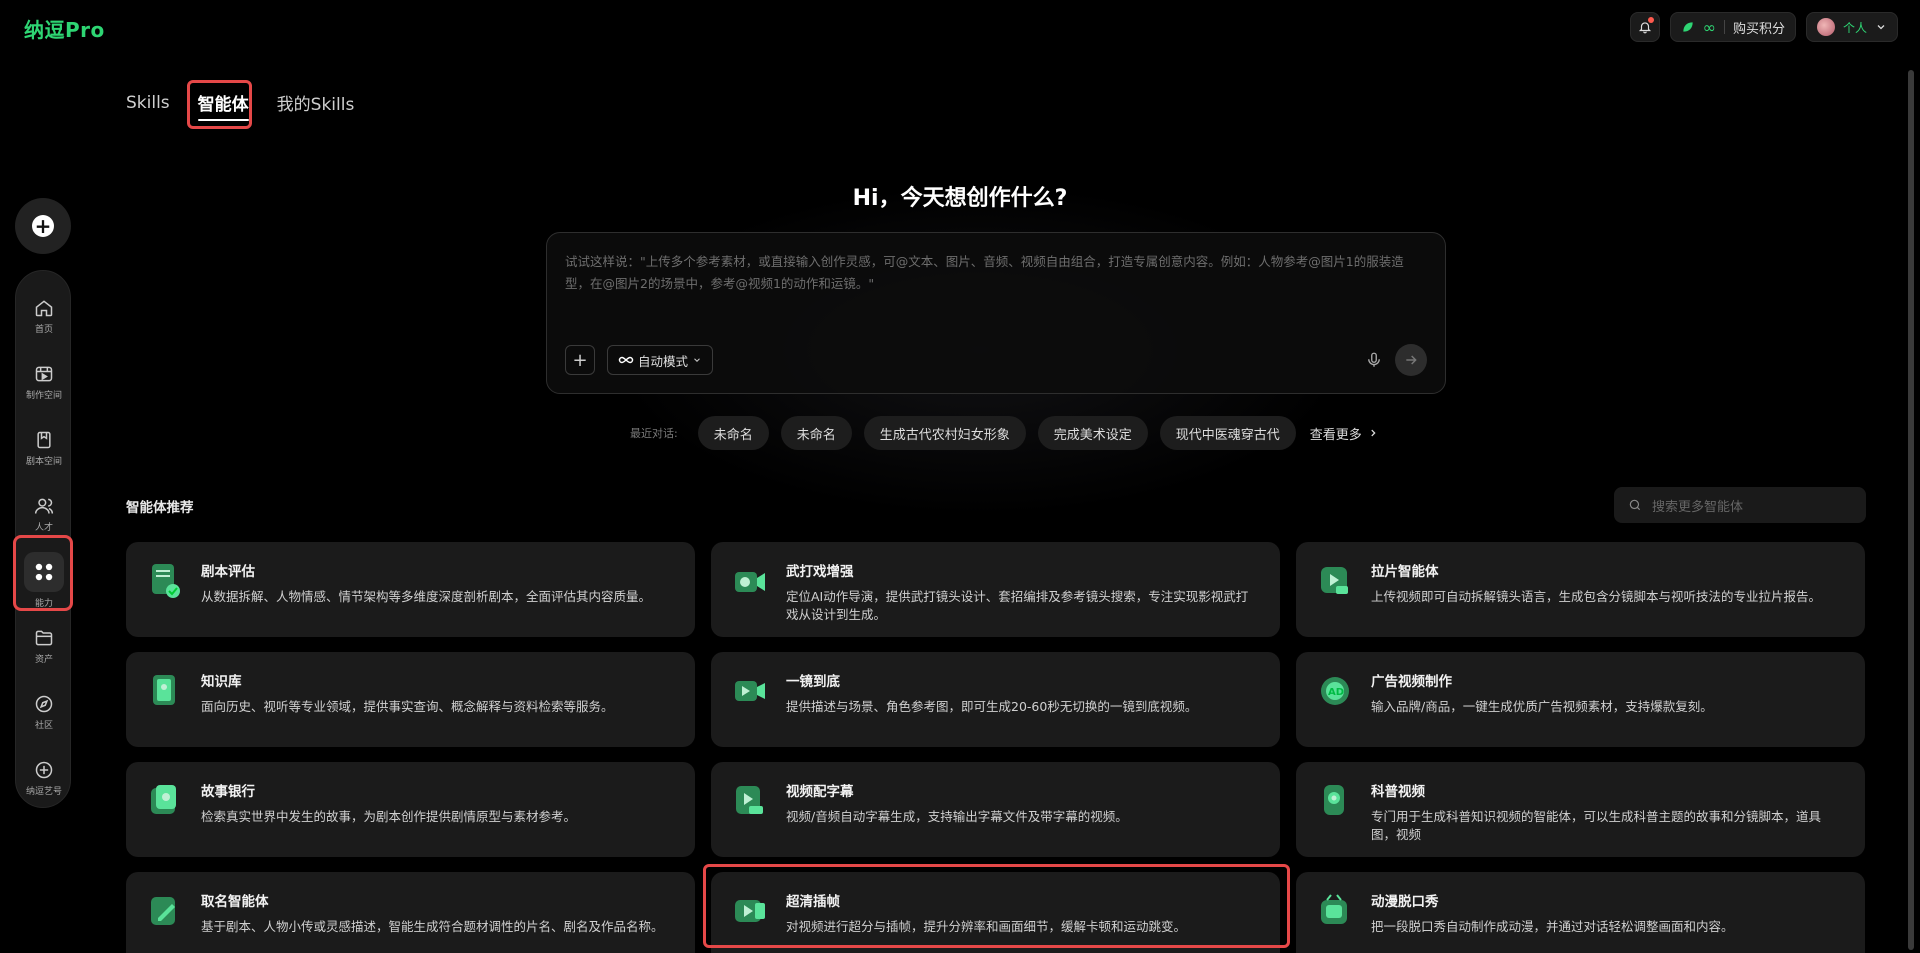 The height and width of the screenshot is (953, 1920). I want to click on sidebar-item-assets: 资产, so click(44, 646).